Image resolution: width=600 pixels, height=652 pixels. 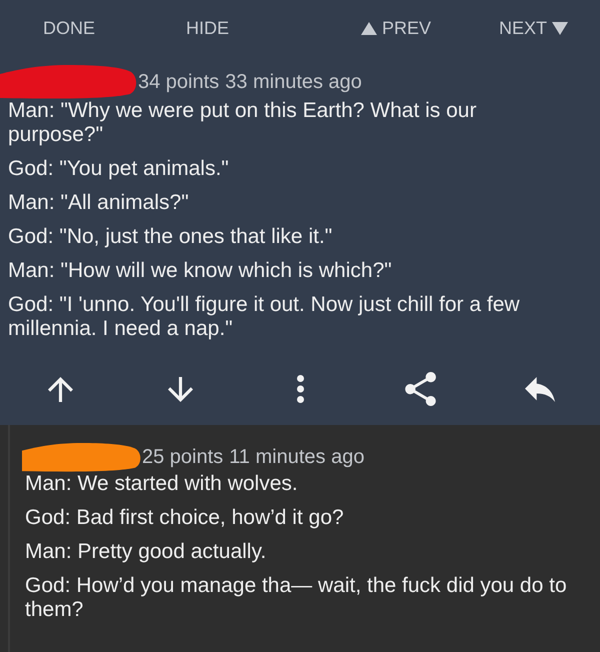 What do you see at coordinates (300, 389) in the screenshot?
I see `more-vertical-icon` at bounding box center [300, 389].